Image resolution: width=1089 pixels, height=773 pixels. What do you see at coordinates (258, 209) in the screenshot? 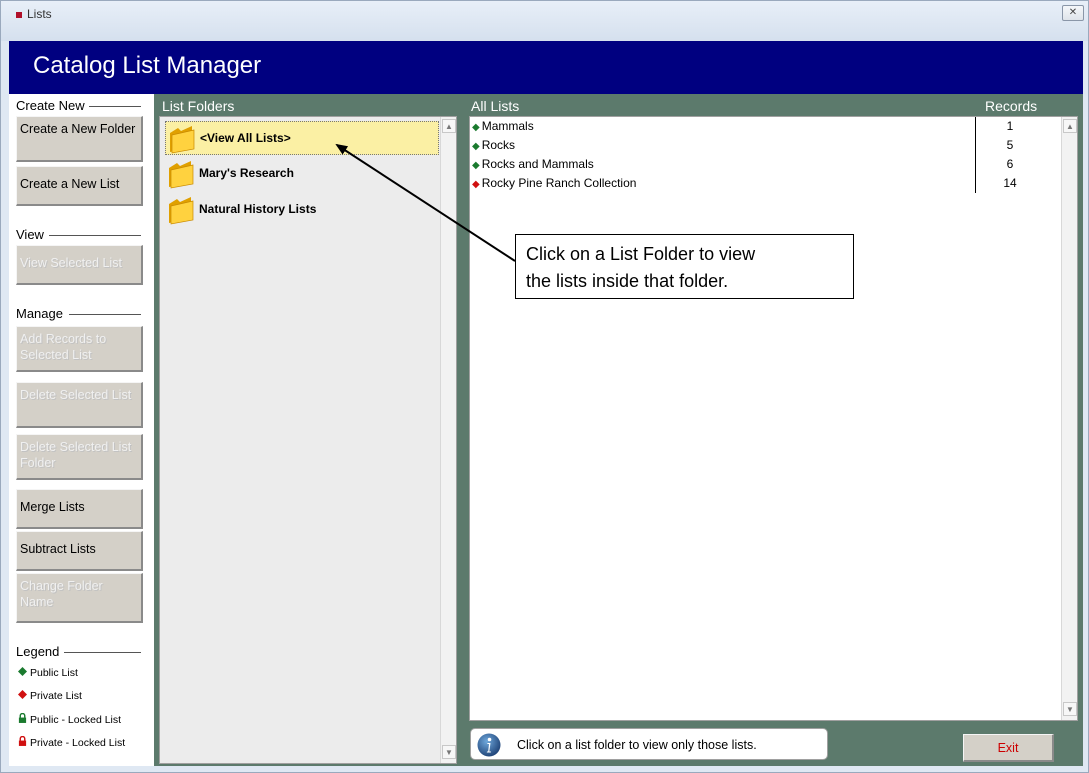
I see `folder-label: Natural History Lists` at bounding box center [258, 209].